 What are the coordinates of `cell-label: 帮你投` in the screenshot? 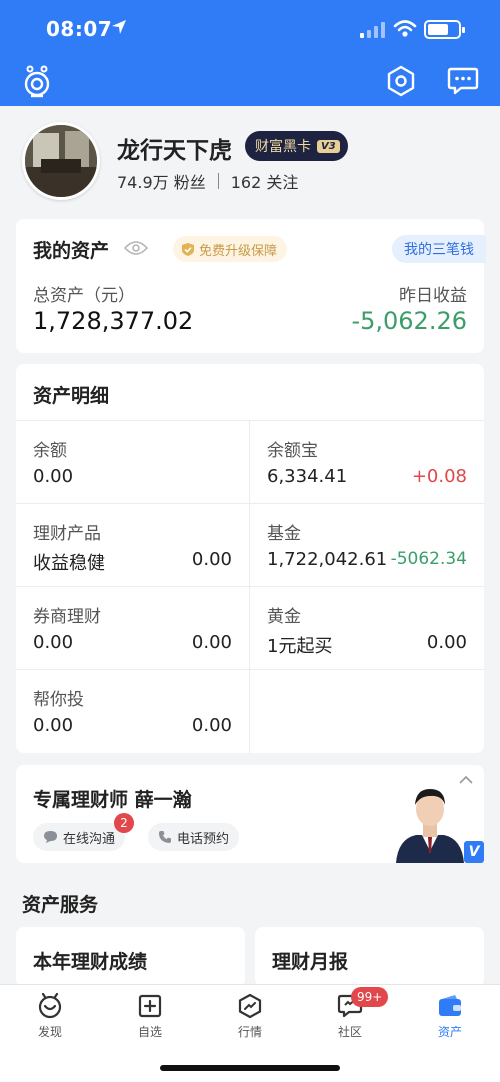 It's located at (58, 700).